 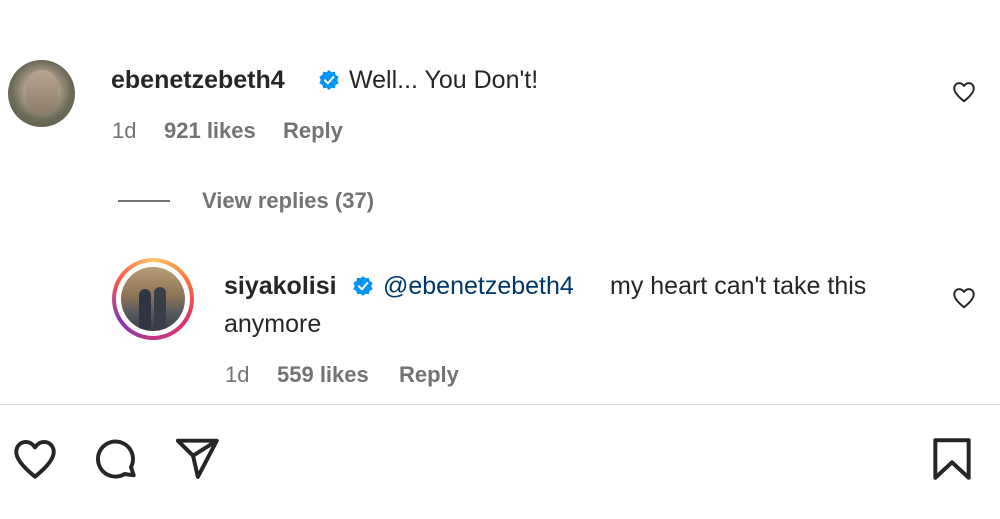 I want to click on comment-time: 1d, so click(x=124, y=130).